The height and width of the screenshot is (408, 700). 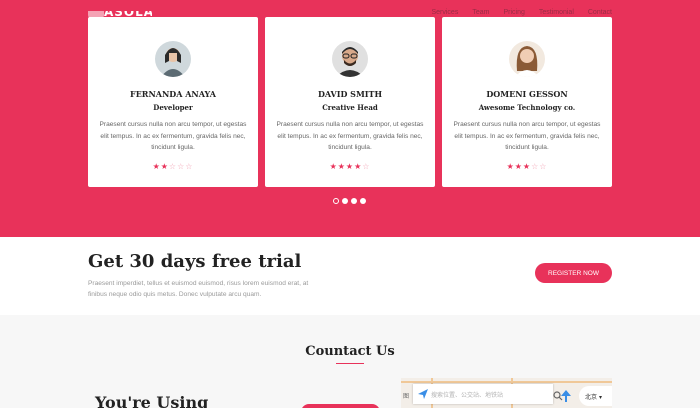 I want to click on register-now-button: REGISTER NOW, so click(x=573, y=273).